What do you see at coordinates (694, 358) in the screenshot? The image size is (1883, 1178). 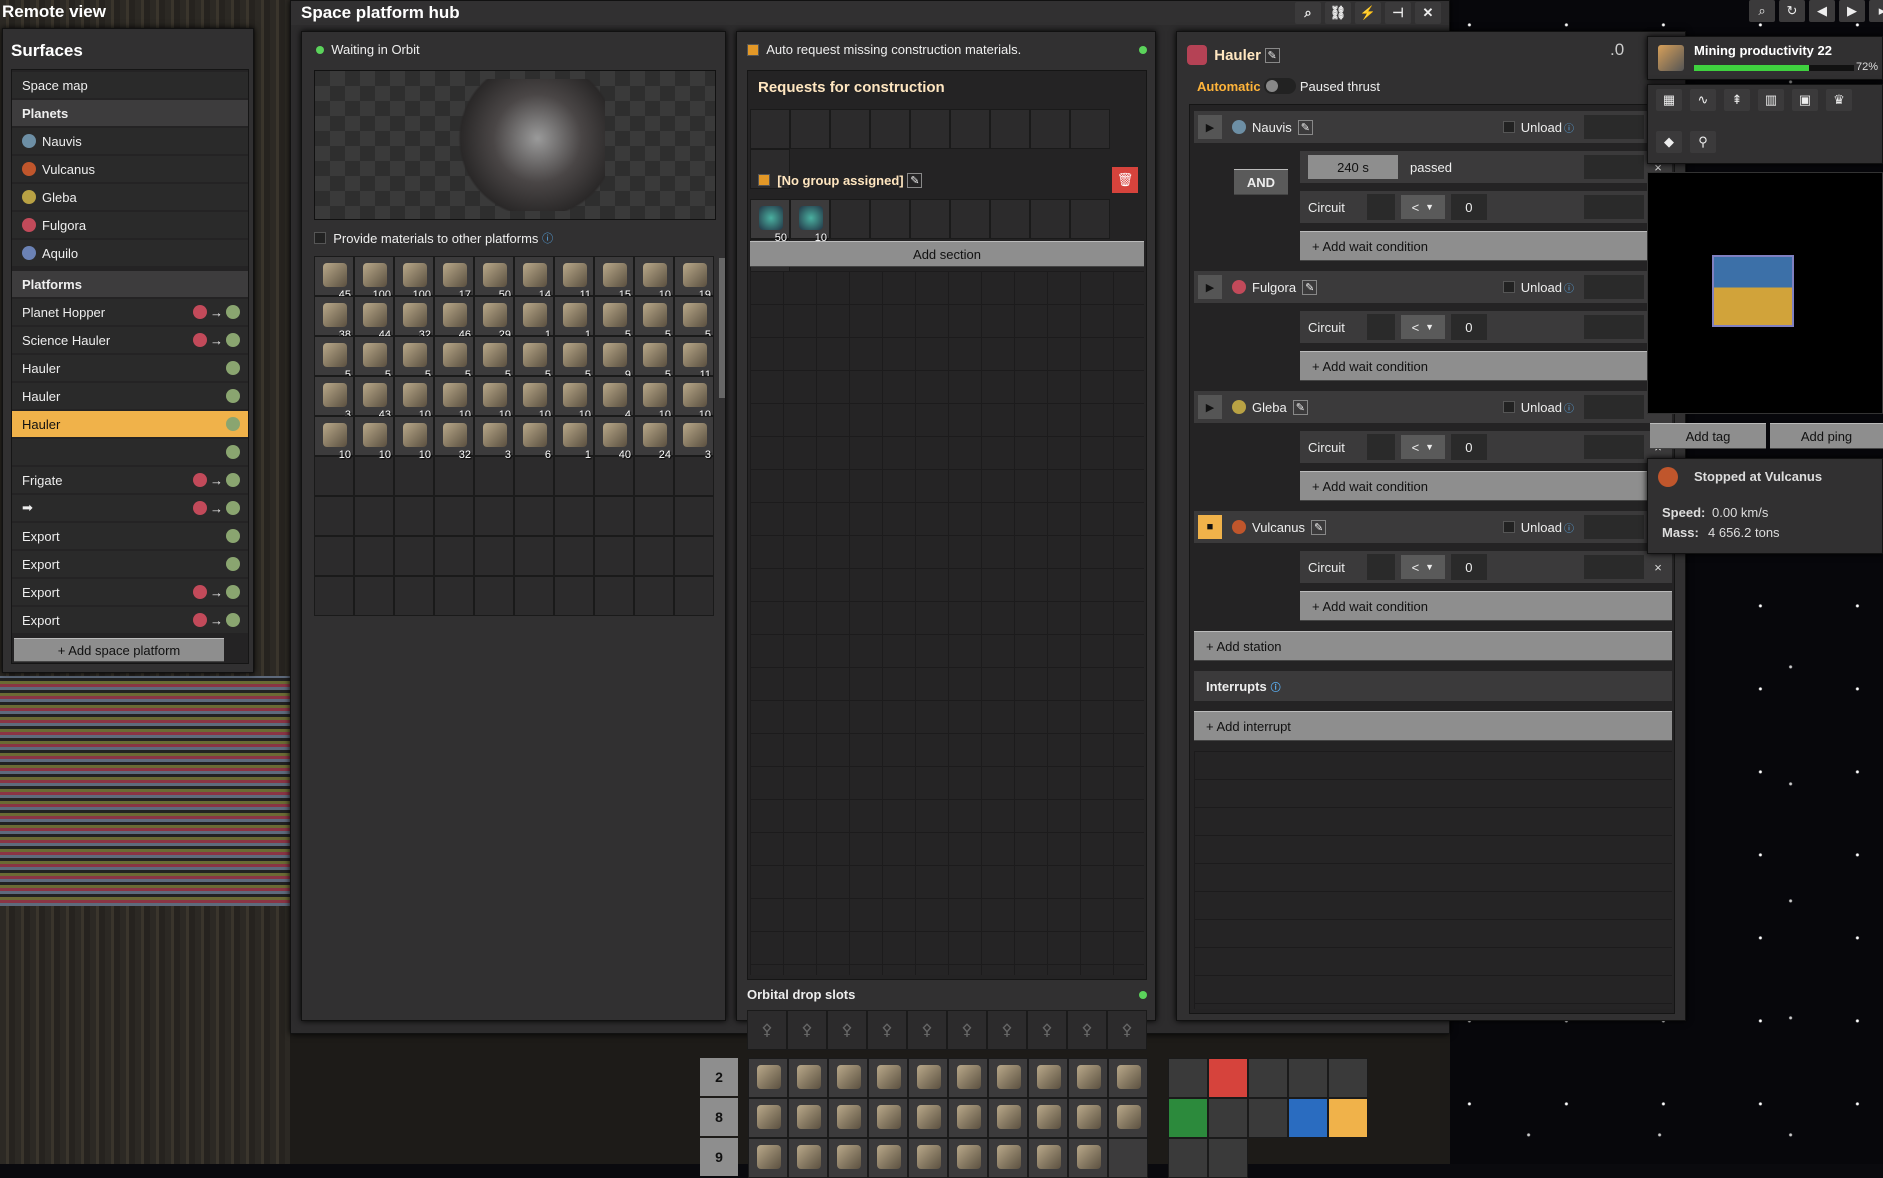 I see `inventory-slot: 11` at bounding box center [694, 358].